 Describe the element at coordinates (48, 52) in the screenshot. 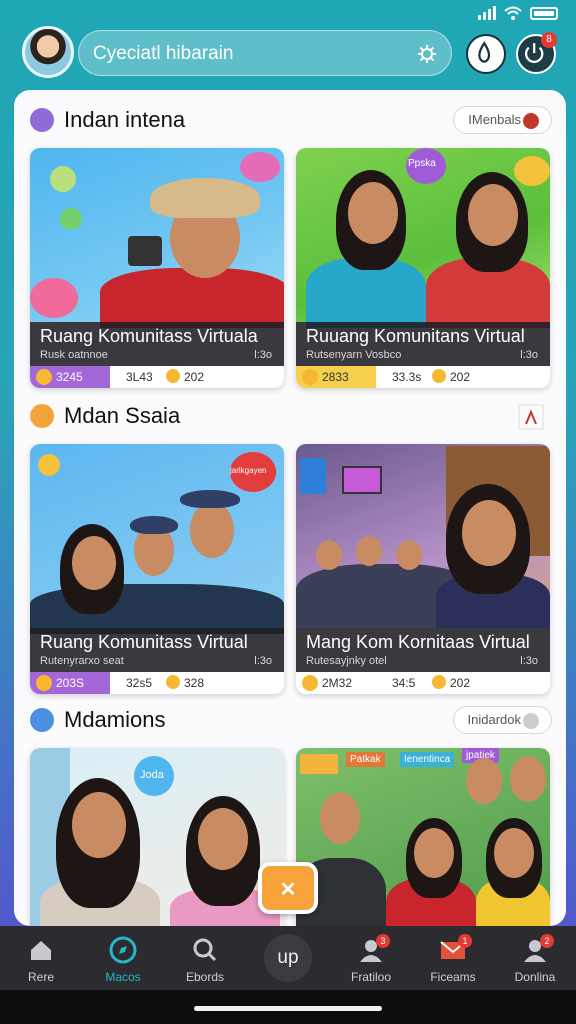

I see `profile-avatar` at that location.